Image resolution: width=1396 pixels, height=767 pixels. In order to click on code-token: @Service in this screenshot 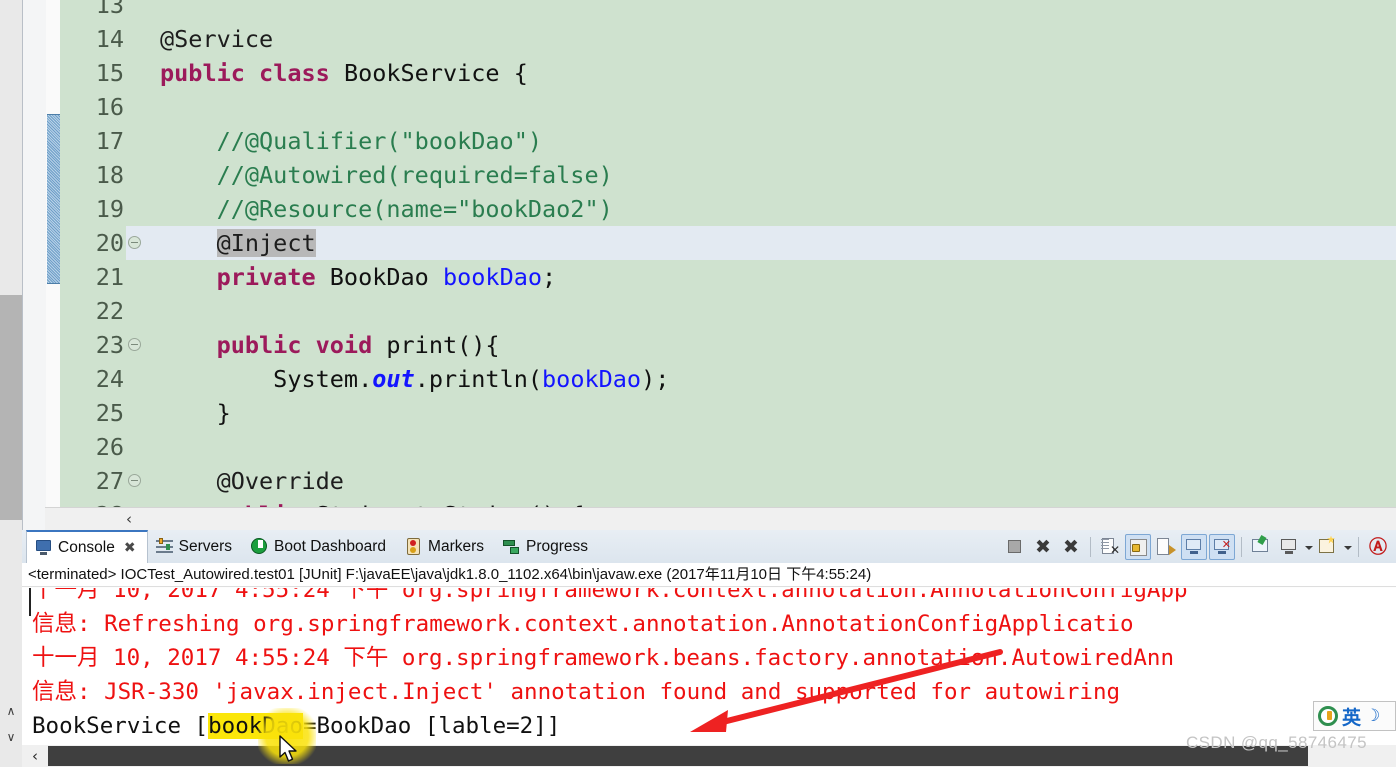, I will do `click(217, 39)`.